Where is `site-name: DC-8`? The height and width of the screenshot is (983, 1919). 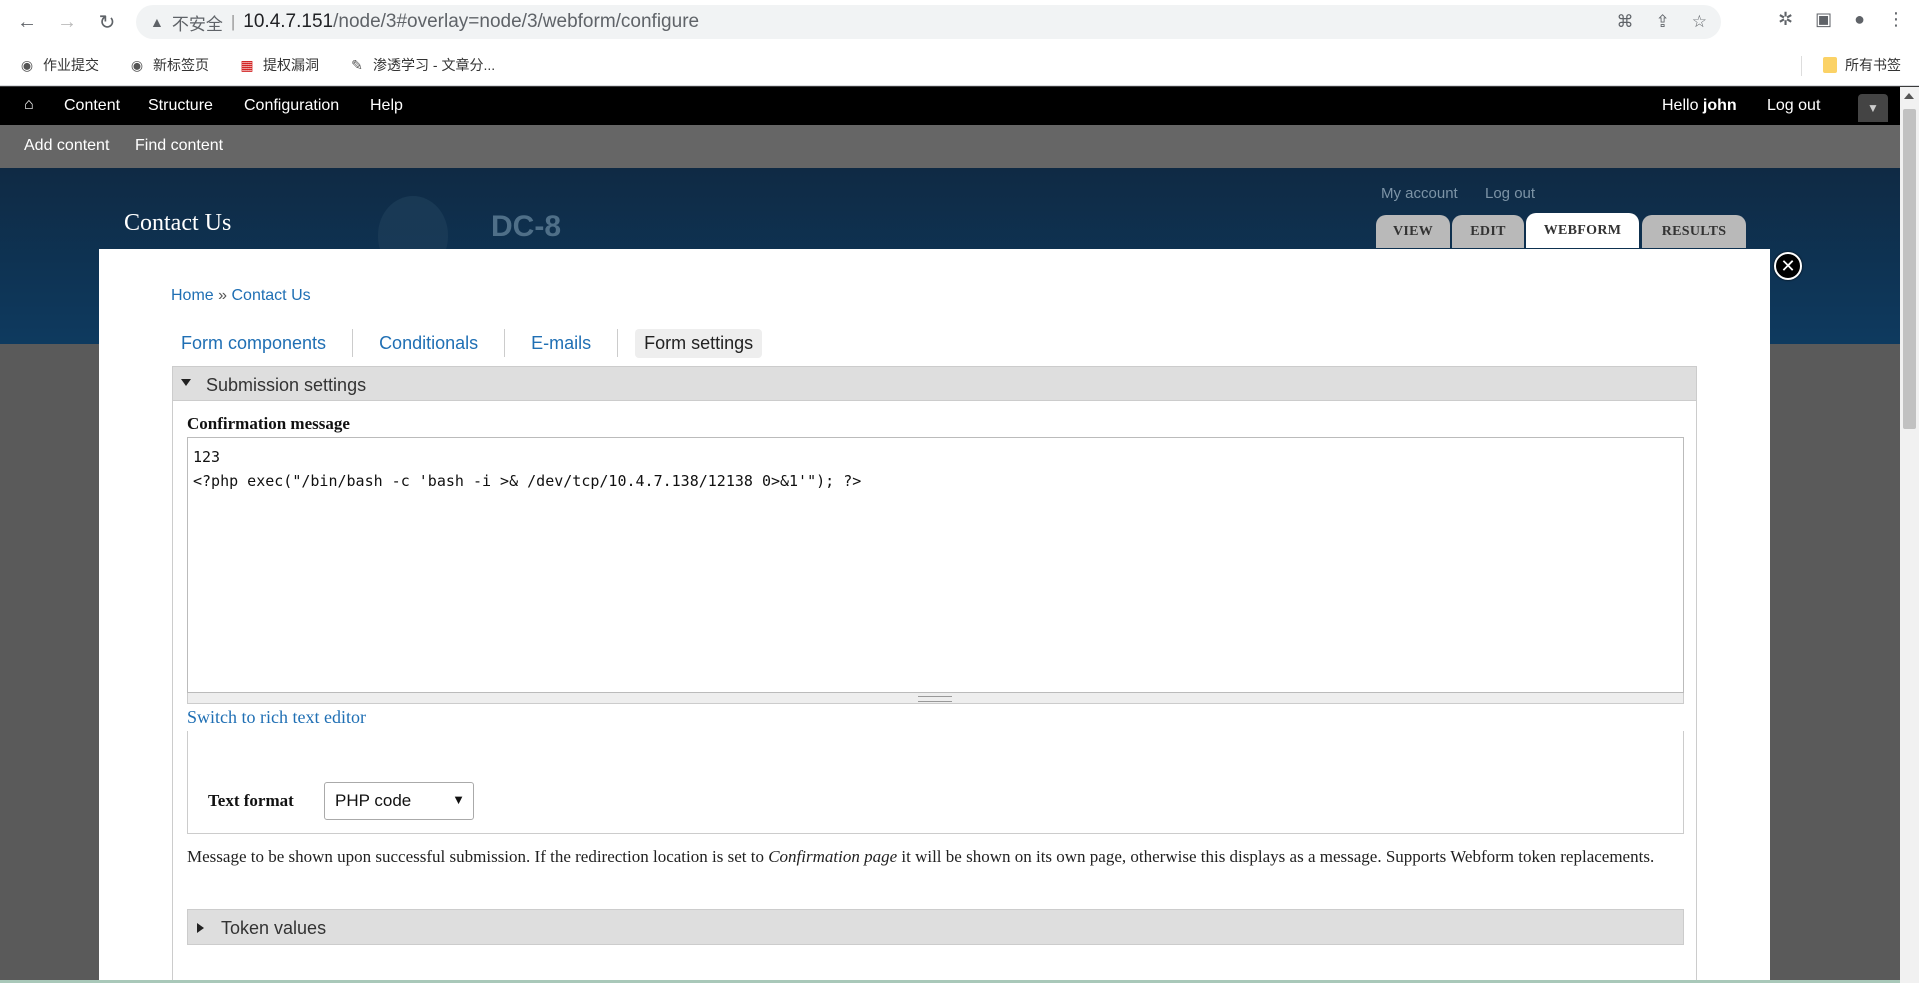 site-name: DC-8 is located at coordinates (526, 226).